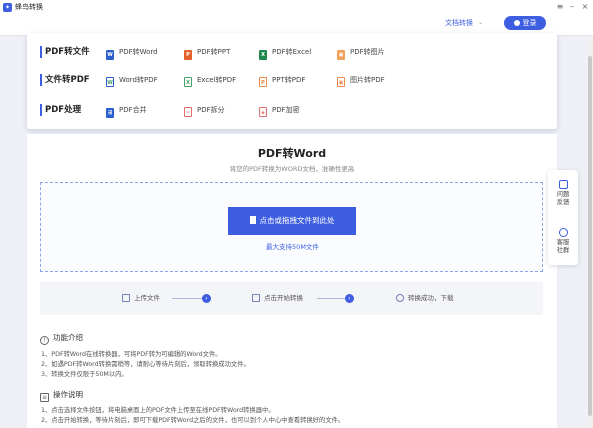  I want to click on tool-pdf-to-ppt: P PDF转PPT, so click(207, 53).